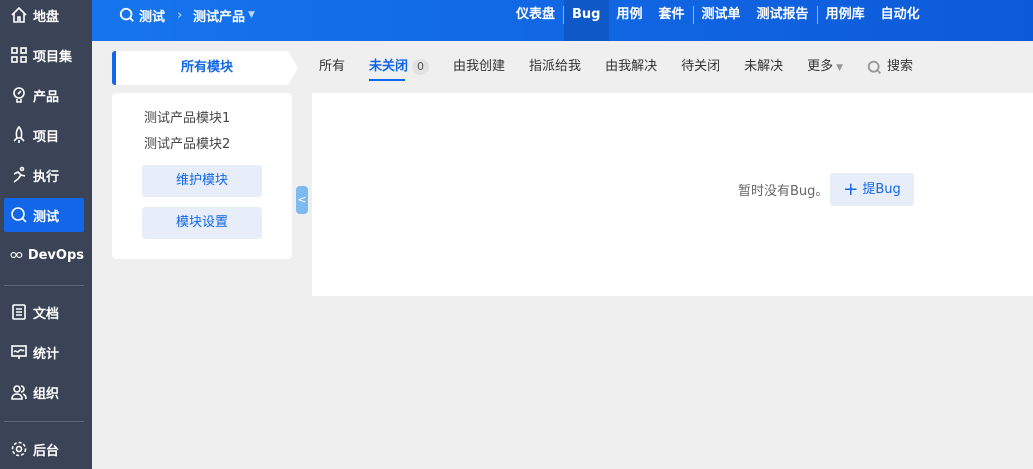 The height and width of the screenshot is (469, 1033). What do you see at coordinates (631, 67) in the screenshot?
I see `tab-resolved-by-me: 由我解决` at bounding box center [631, 67].